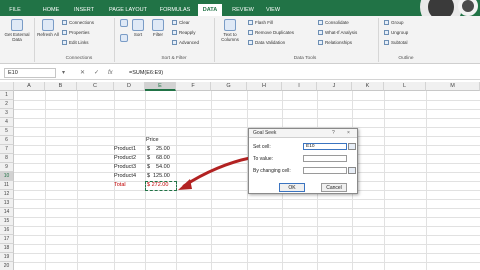 This screenshot has height=270, width=480. I want to click on changing-cell-label: By changing cell:, so click(272, 171).